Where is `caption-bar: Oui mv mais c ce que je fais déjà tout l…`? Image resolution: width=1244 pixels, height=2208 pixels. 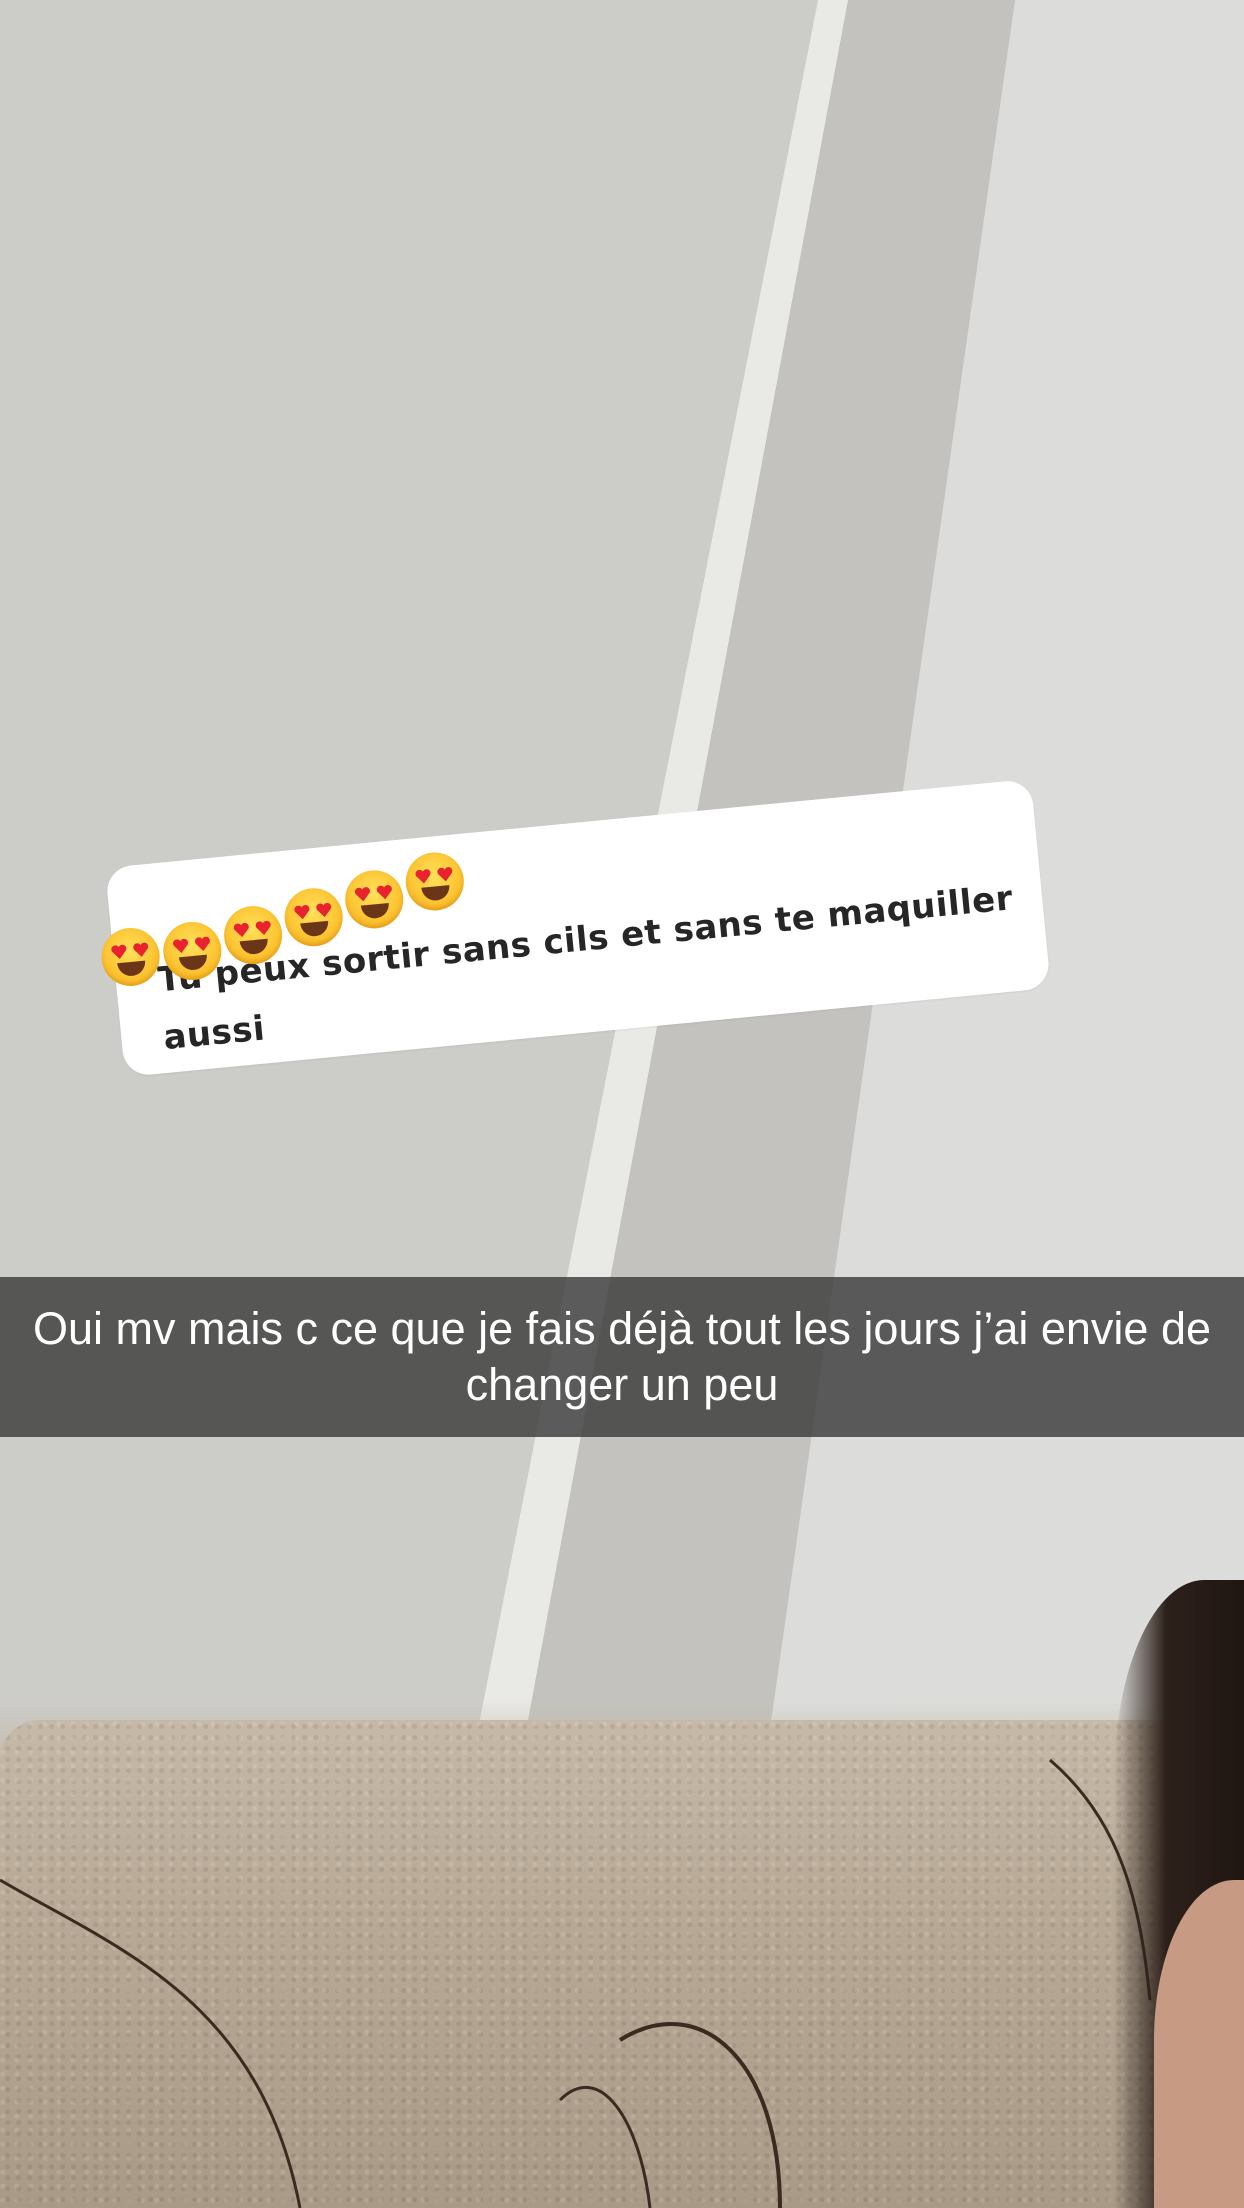 caption-bar: Oui mv mais c ce que je fais déjà tout l… is located at coordinates (622, 1357).